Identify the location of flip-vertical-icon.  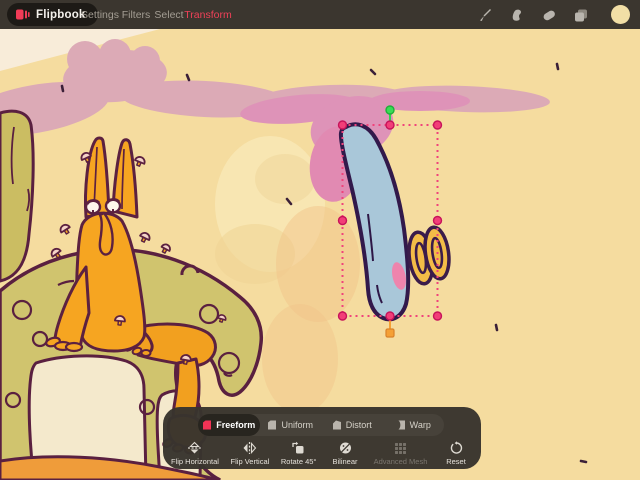
(250, 448).